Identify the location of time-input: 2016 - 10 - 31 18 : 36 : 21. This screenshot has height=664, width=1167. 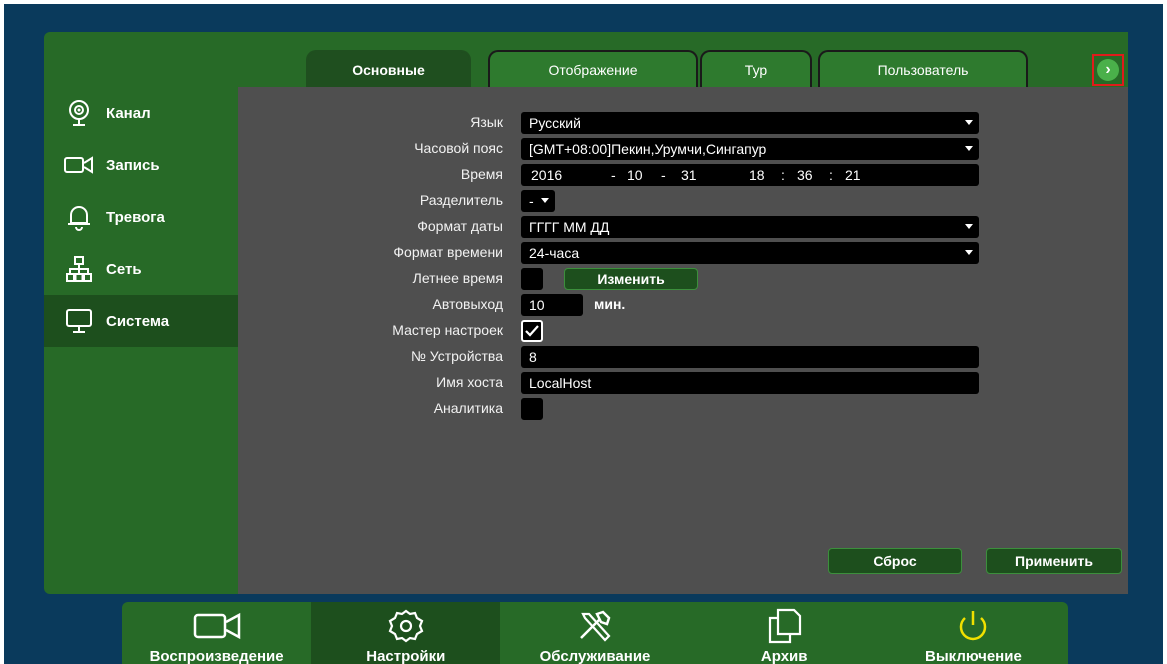
(750, 175).